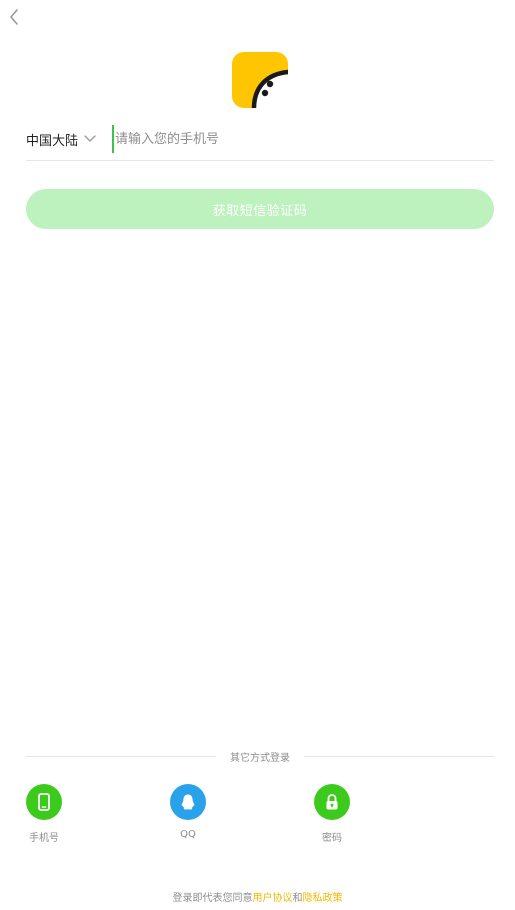 Image resolution: width=515 pixels, height=910 pixels. What do you see at coordinates (260, 209) in the screenshot?
I see `get-sms-code-button: 获取短信验证码` at bounding box center [260, 209].